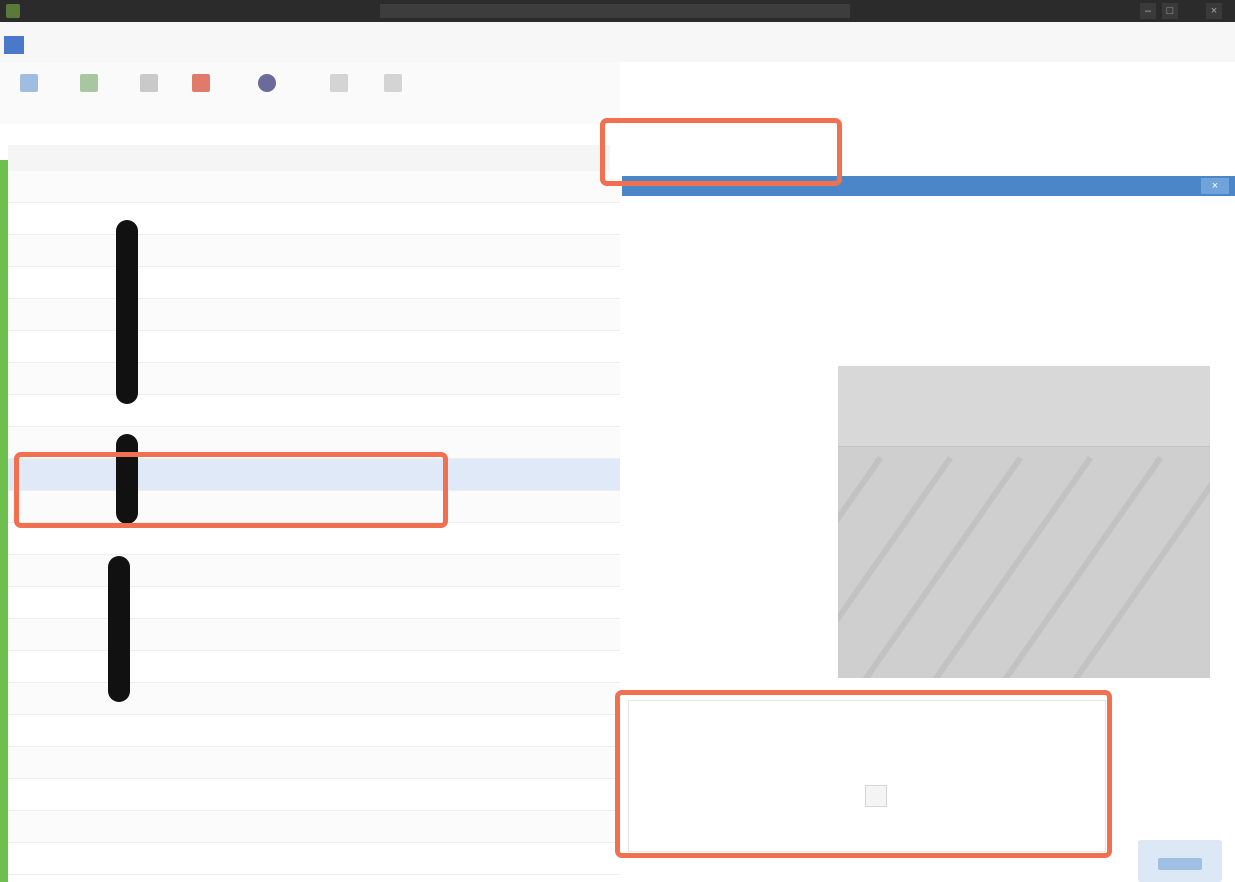 Image resolution: width=1235 pixels, height=882 pixels. I want to click on ribbon-toolbar, so click(310, 93).